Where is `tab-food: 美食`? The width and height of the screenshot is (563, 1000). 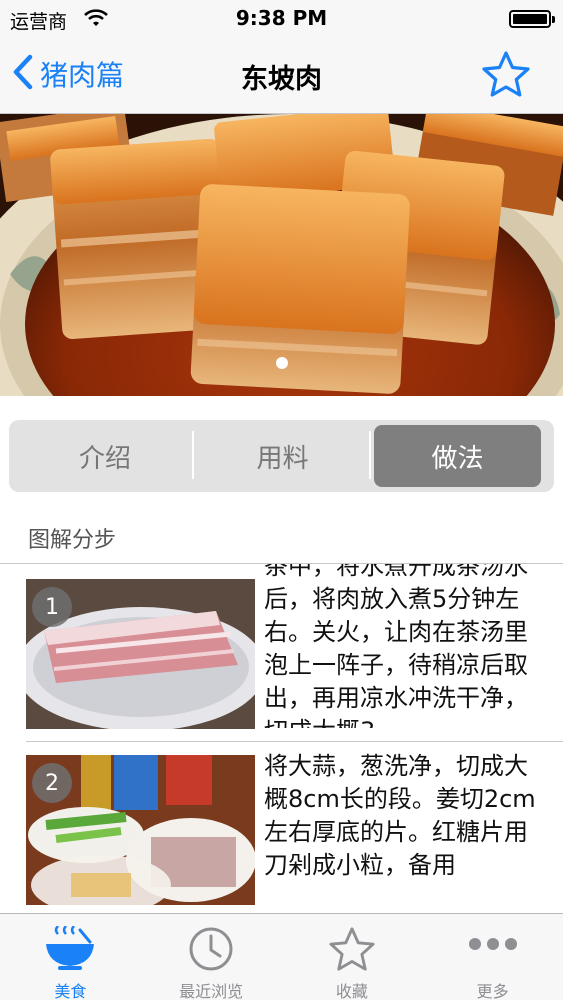
tab-food: 美食 is located at coordinates (70, 957).